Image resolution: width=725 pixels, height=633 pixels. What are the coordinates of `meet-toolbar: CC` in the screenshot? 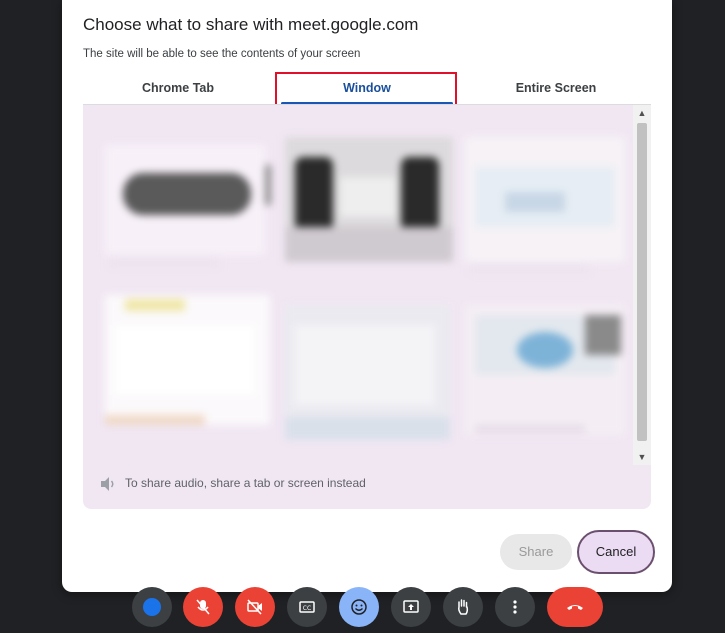 It's located at (362, 610).